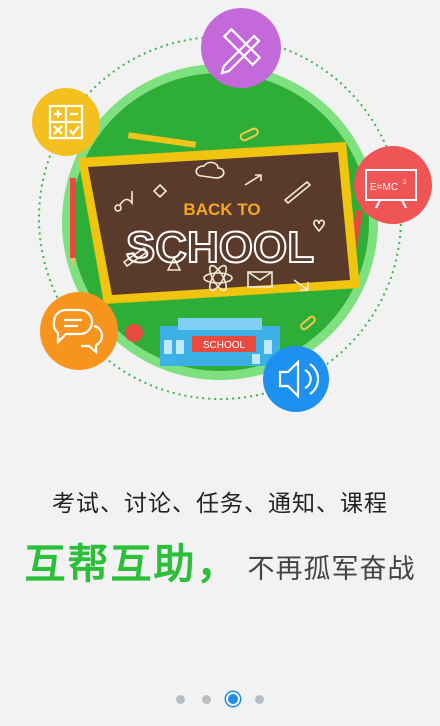 The width and height of the screenshot is (440, 726). What do you see at coordinates (384, 187) in the screenshot?
I see `formula-text: E=MC` at bounding box center [384, 187].